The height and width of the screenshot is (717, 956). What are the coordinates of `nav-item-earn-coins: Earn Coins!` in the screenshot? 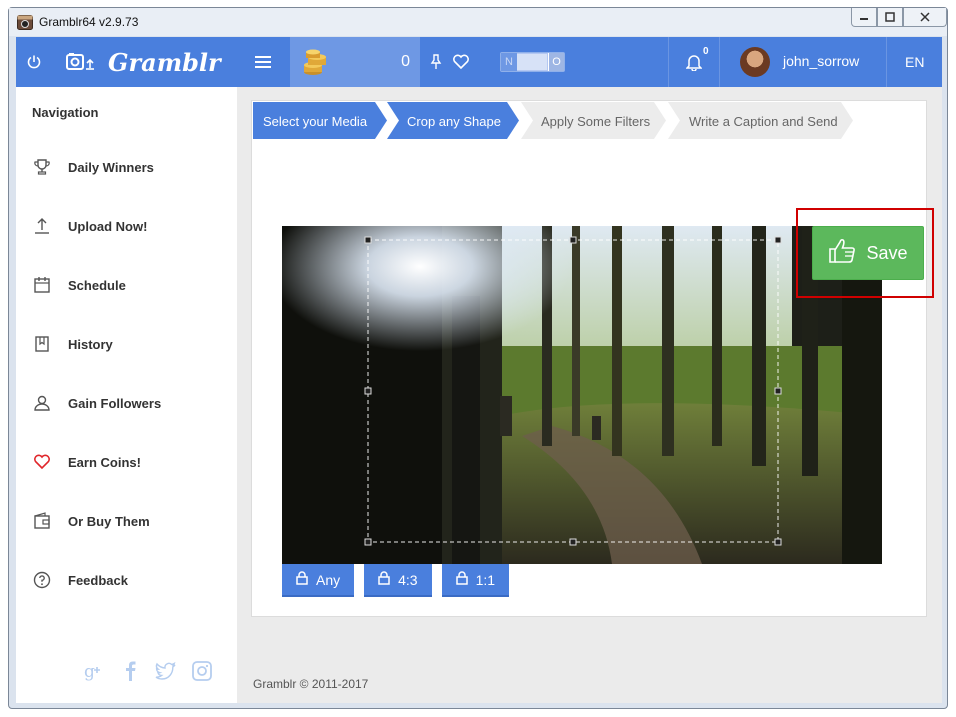 It's located at (126, 462).